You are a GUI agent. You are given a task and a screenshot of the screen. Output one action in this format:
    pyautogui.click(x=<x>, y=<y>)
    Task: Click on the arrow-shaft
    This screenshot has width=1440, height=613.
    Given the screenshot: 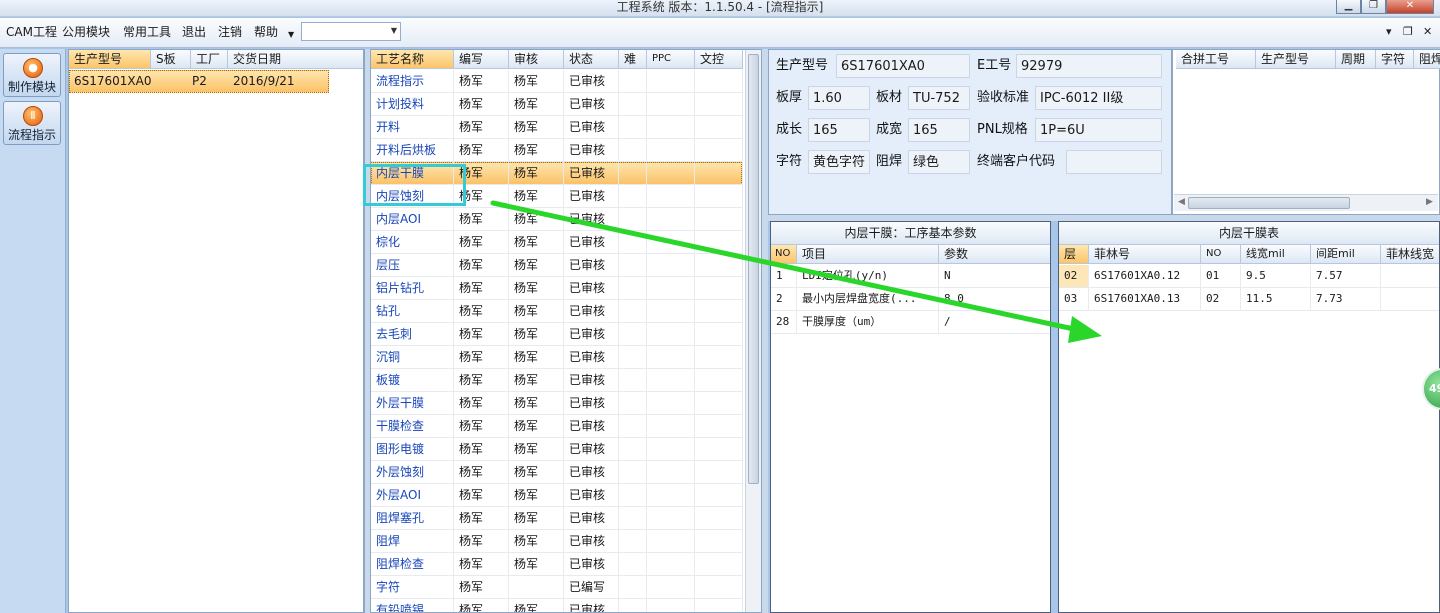 What is the action you would take?
    pyautogui.click(x=788, y=267)
    